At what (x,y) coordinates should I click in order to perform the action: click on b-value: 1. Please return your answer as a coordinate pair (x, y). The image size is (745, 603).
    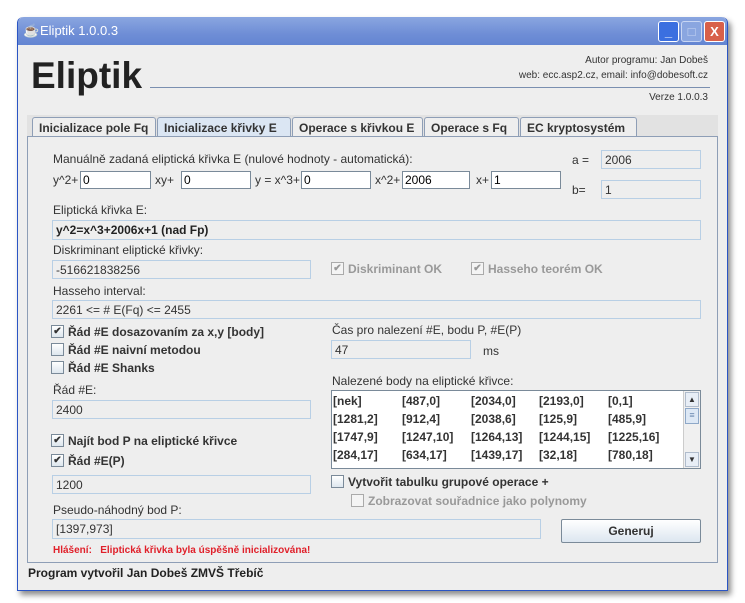
    Looking at the image, I should click on (651, 189).